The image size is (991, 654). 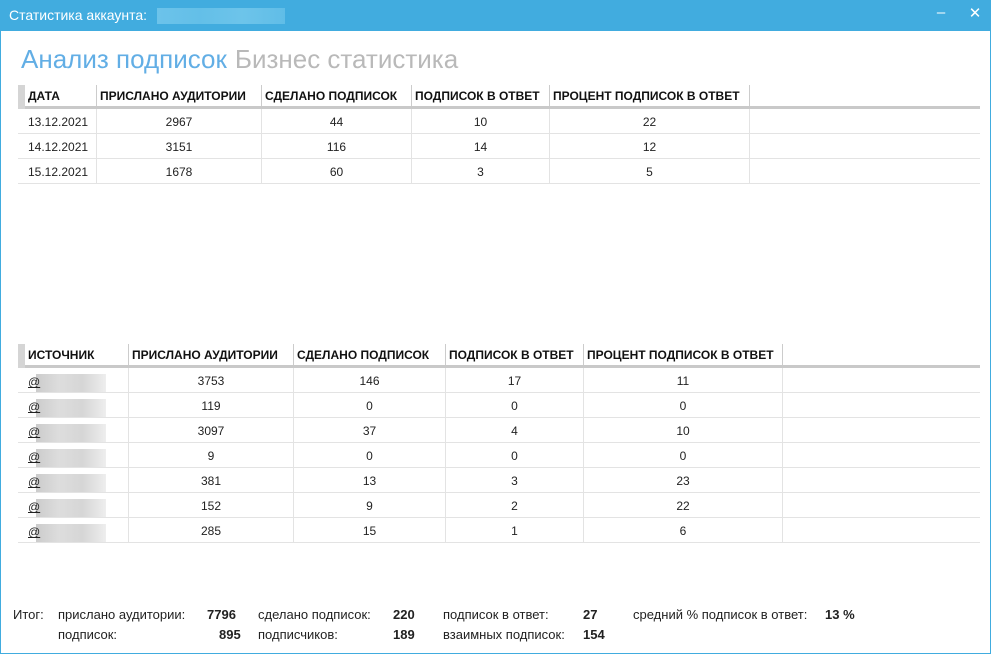 I want to click on table-cell: 1, so click(x=515, y=530).